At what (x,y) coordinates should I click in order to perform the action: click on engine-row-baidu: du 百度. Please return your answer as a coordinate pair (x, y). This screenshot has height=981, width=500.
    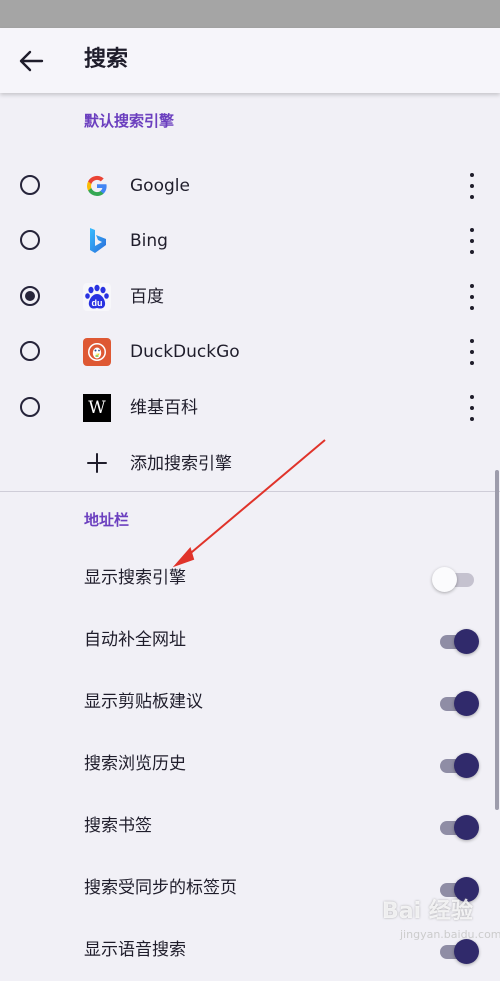
    Looking at the image, I should click on (250, 298).